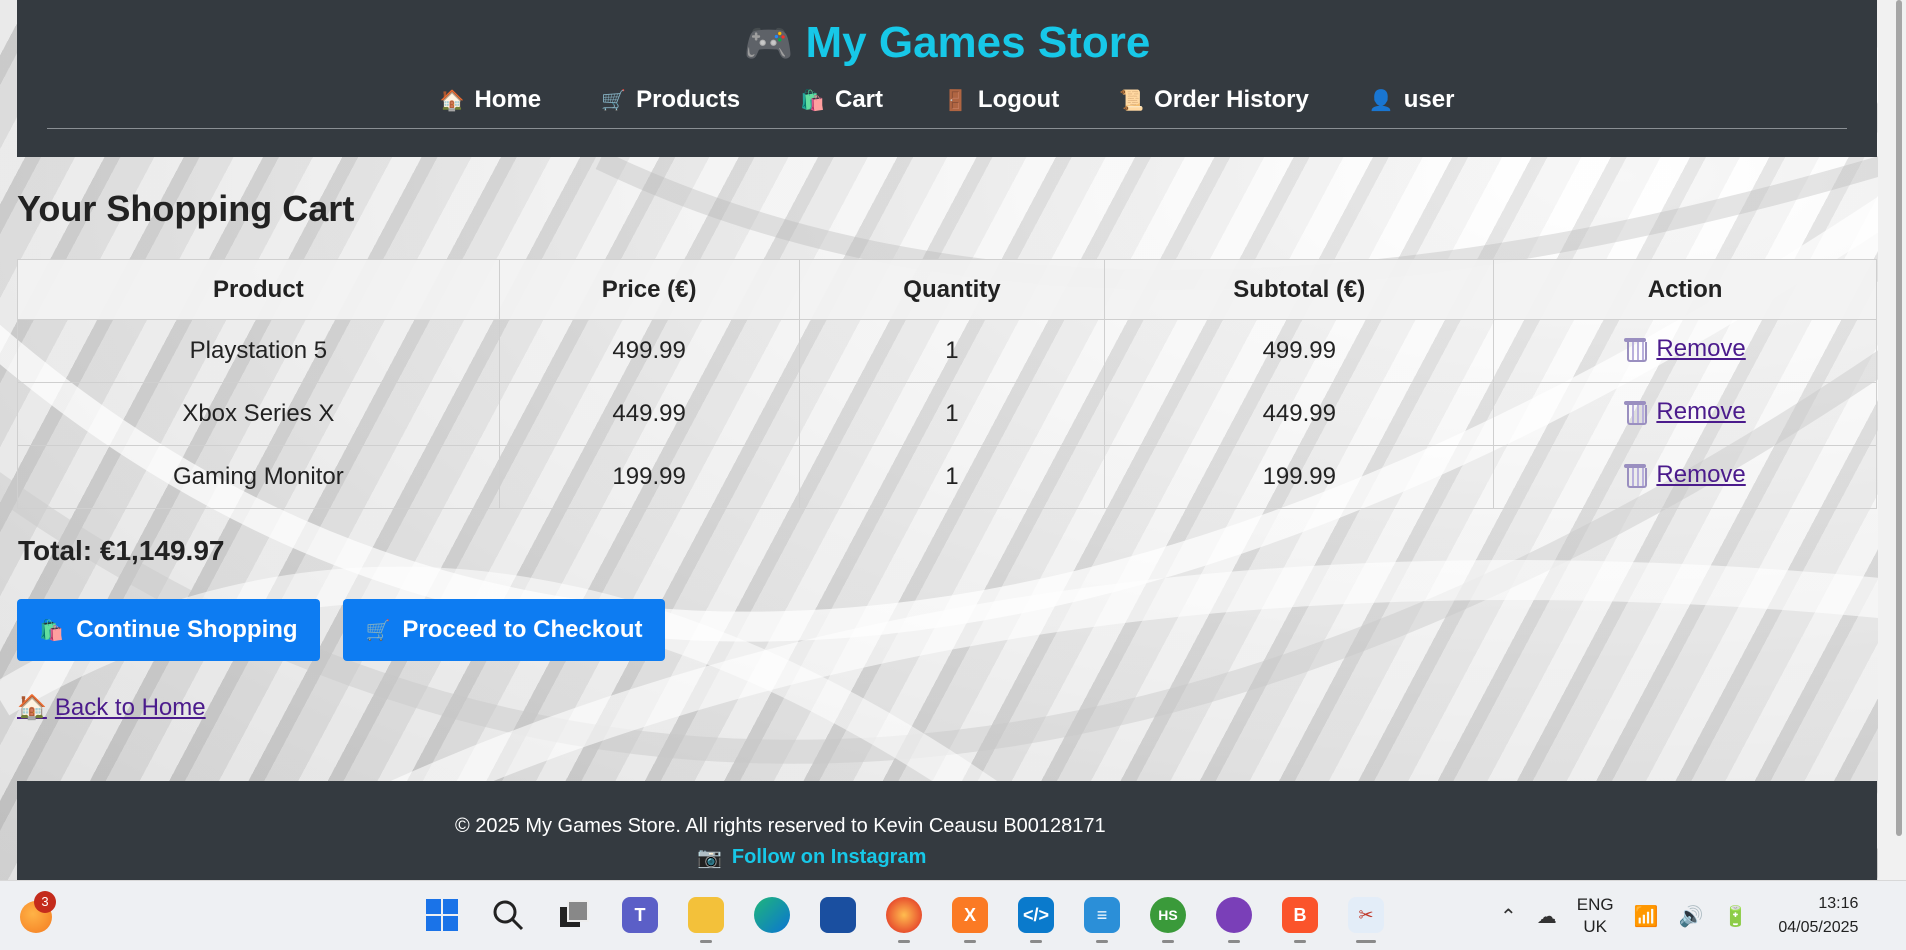 The image size is (1906, 950). Describe the element at coordinates (649, 289) in the screenshot. I see `column-header: Price (€)` at that location.